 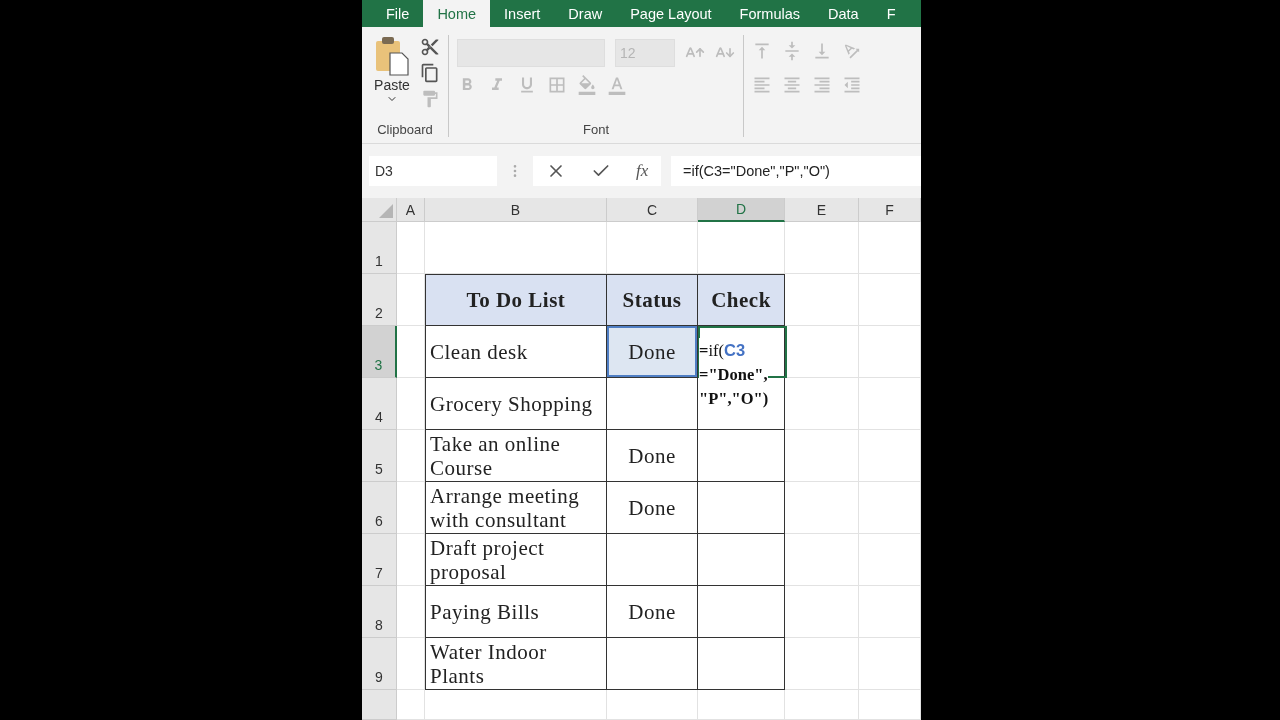 What do you see at coordinates (379, 508) in the screenshot?
I see `row-header: 6` at bounding box center [379, 508].